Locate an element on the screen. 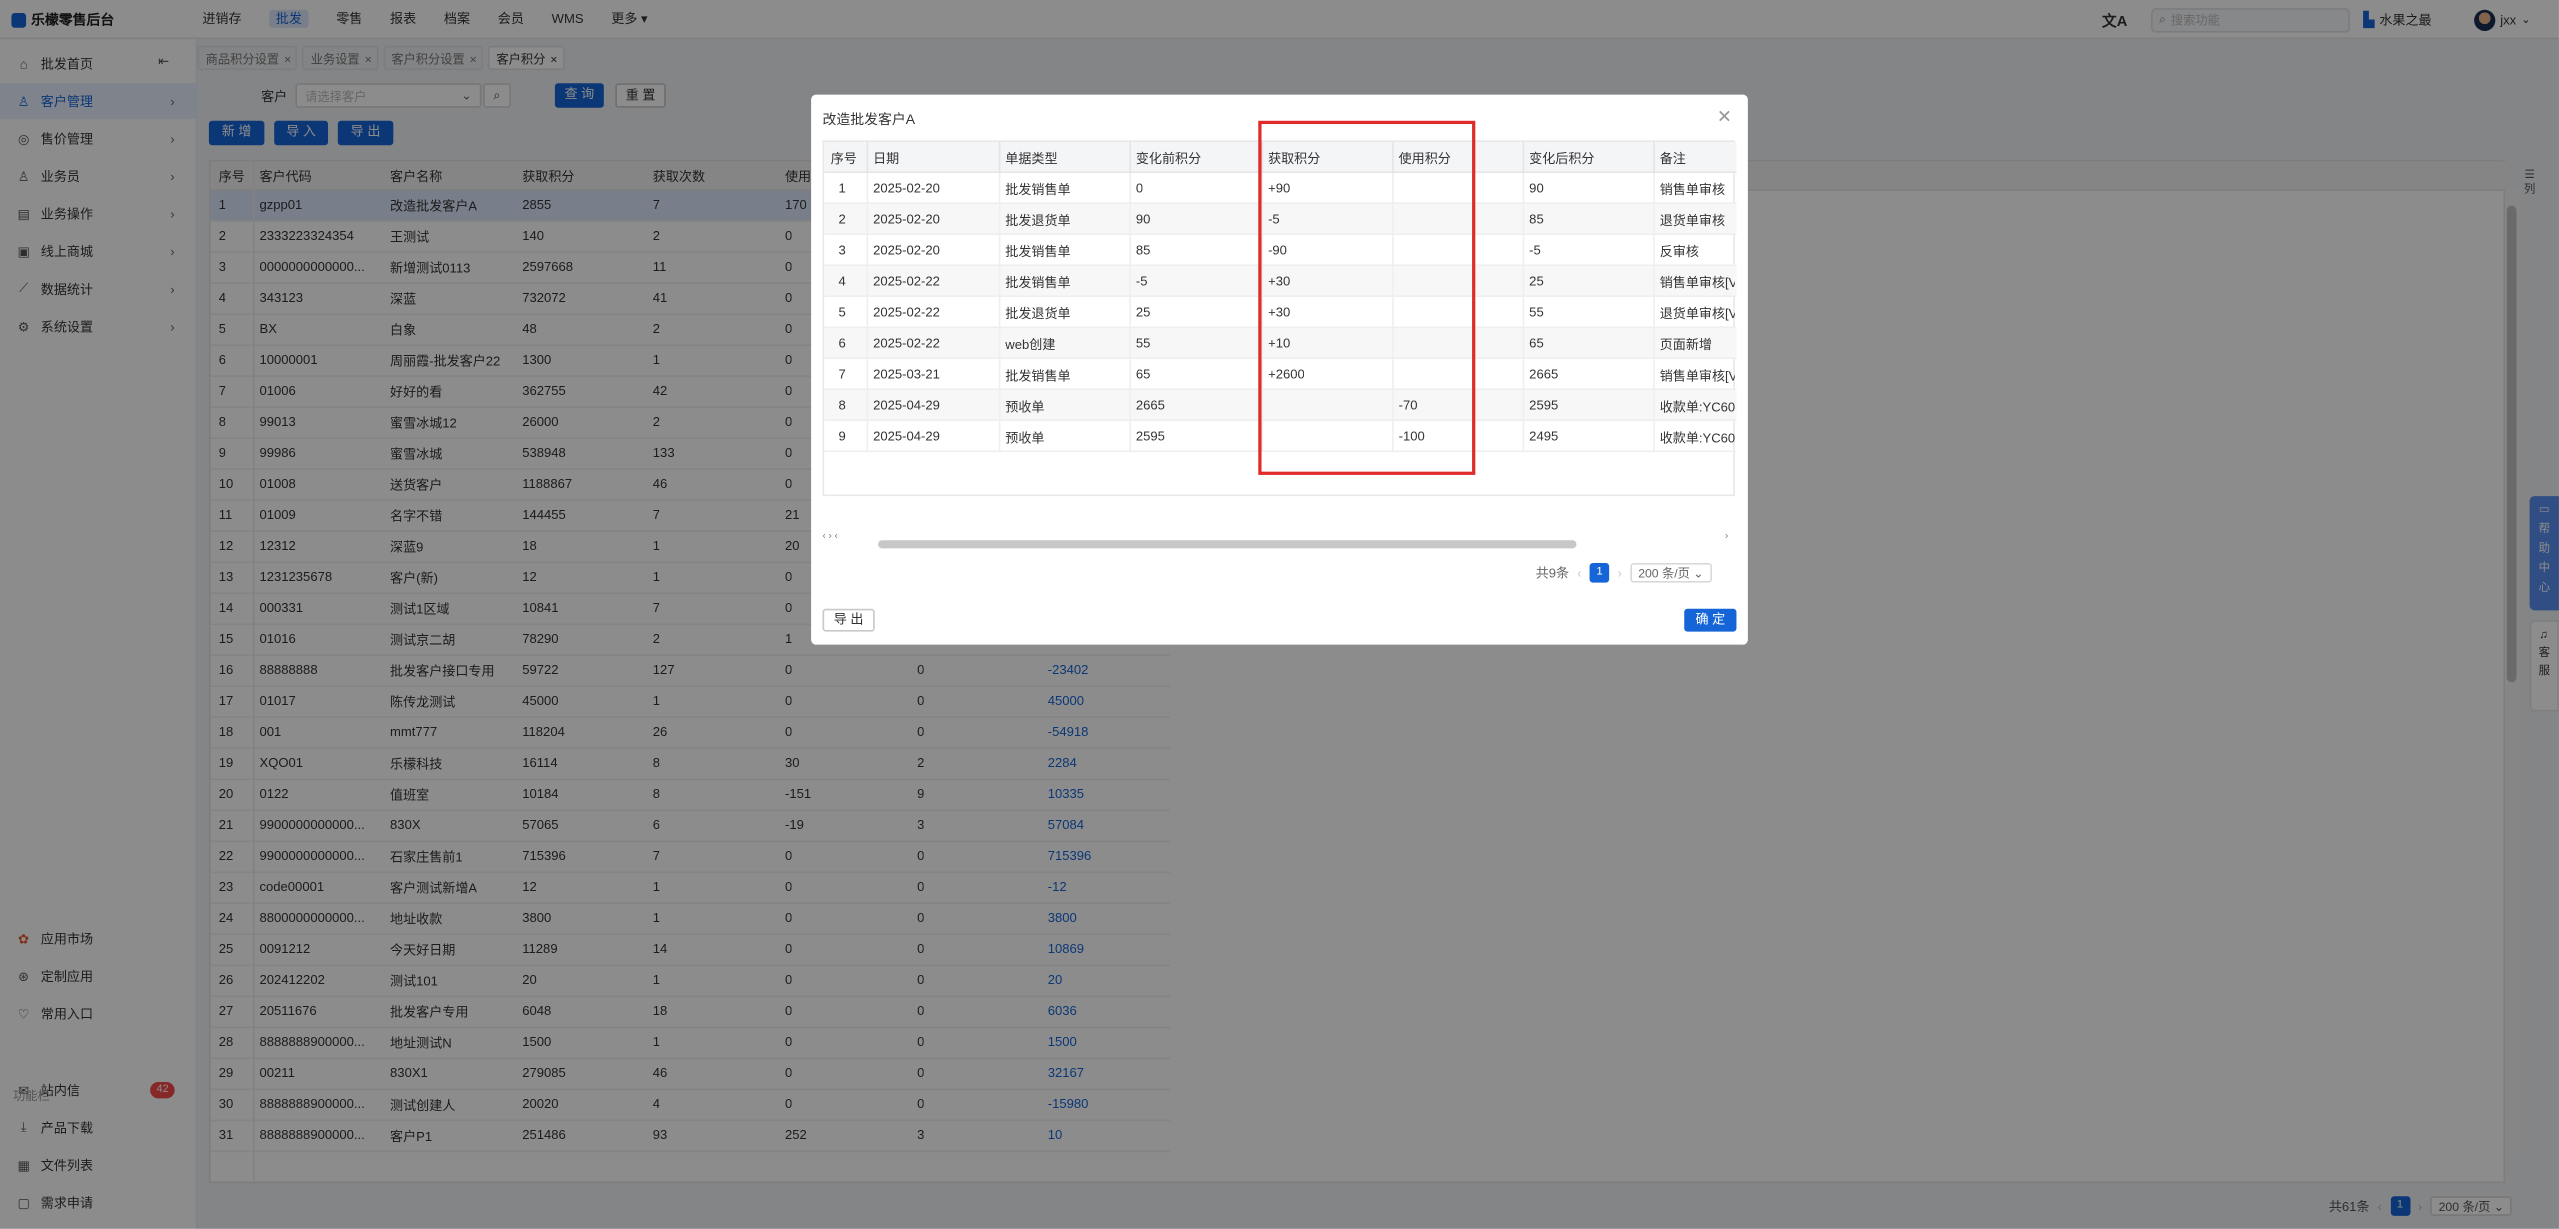 The width and height of the screenshot is (2559, 1229). modal-column-header: 使用积分 is located at coordinates (1424, 159).